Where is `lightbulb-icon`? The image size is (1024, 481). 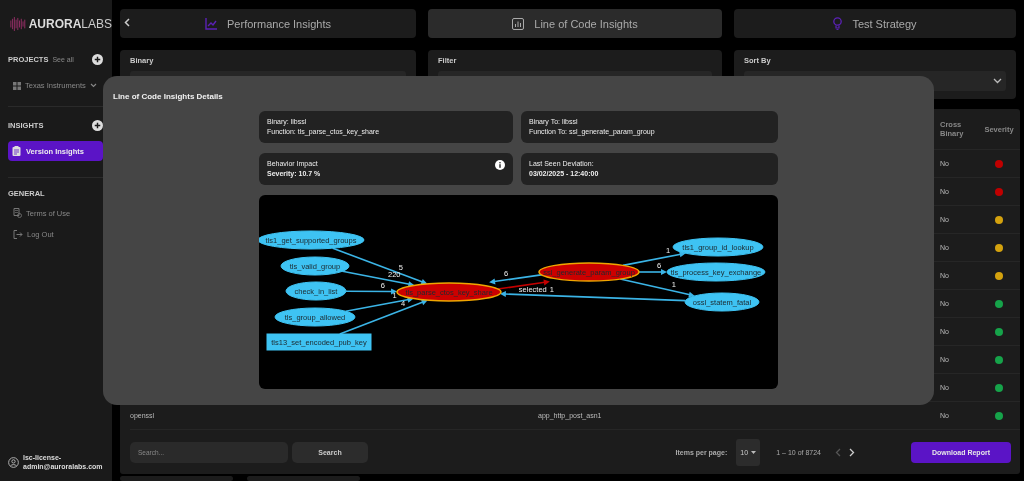 lightbulb-icon is located at coordinates (838, 23).